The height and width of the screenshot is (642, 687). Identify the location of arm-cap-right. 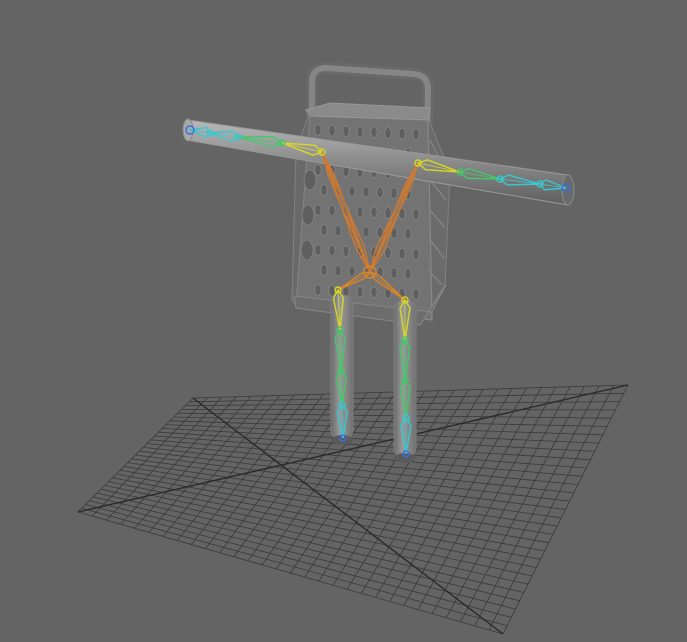
(568, 190).